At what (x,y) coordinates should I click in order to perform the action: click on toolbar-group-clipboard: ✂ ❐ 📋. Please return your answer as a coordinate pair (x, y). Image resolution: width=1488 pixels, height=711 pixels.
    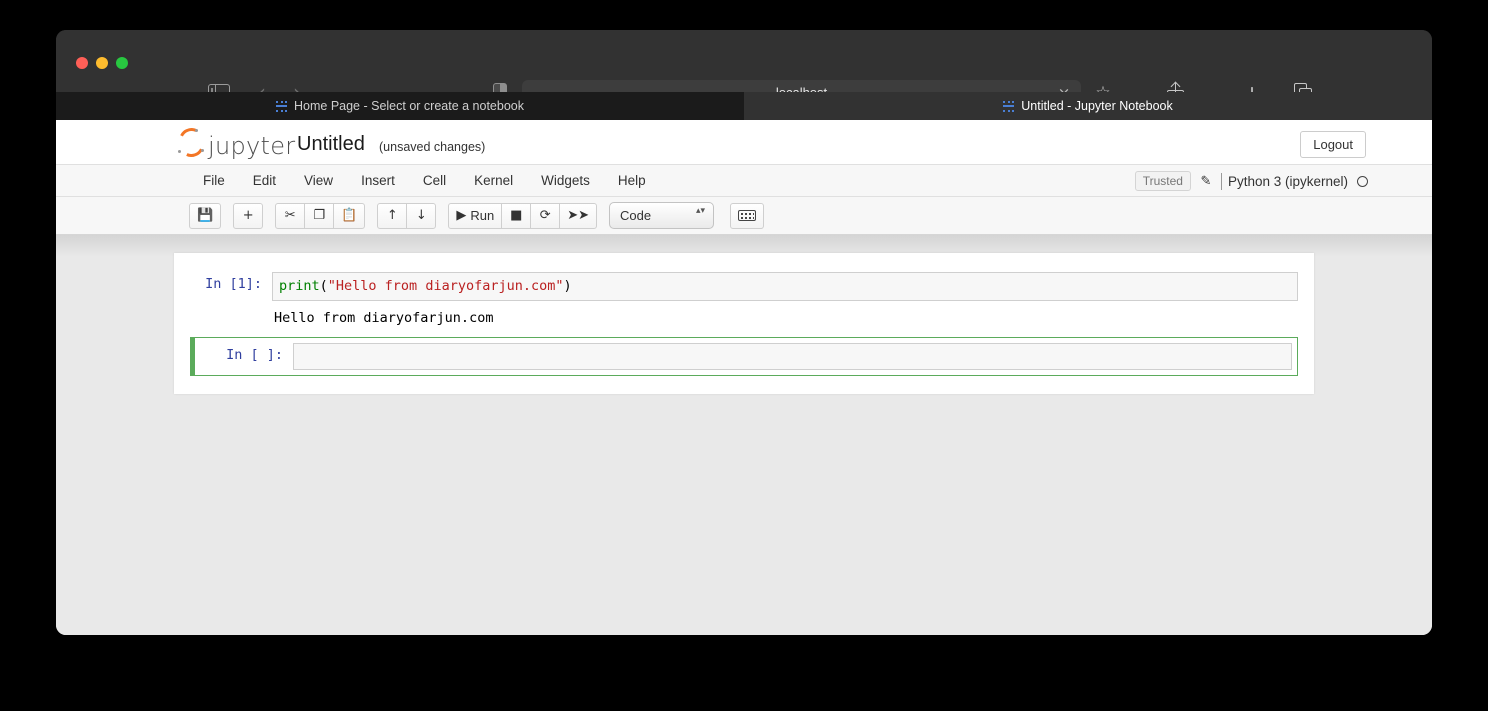
    Looking at the image, I should click on (320, 215).